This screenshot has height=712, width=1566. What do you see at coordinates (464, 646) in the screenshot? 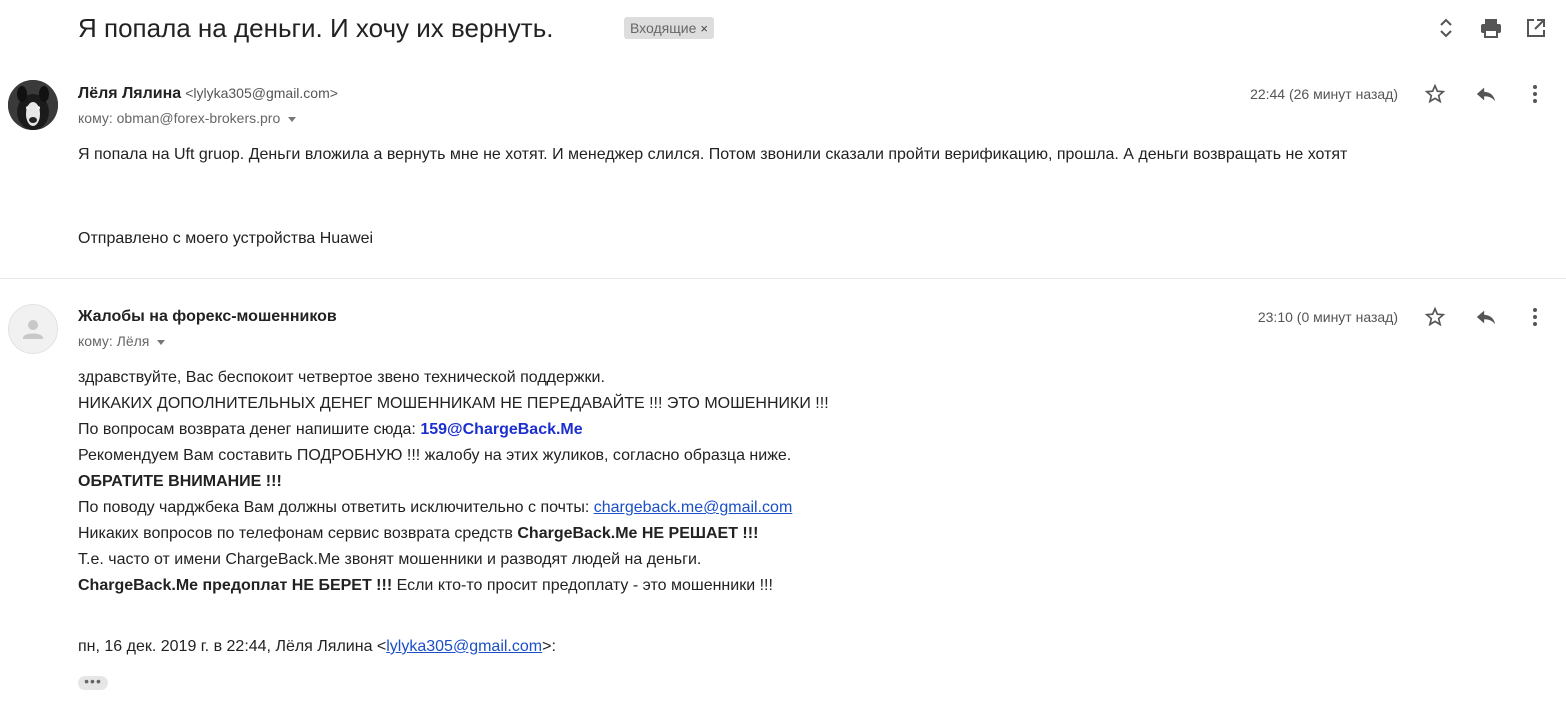
I see `email-link: lylyka305@gmail.com` at bounding box center [464, 646].